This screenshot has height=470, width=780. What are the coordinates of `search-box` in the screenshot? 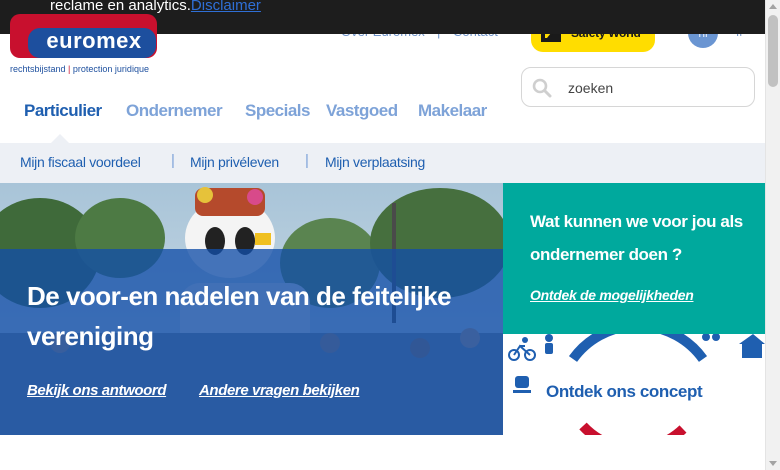 It's located at (638, 87).